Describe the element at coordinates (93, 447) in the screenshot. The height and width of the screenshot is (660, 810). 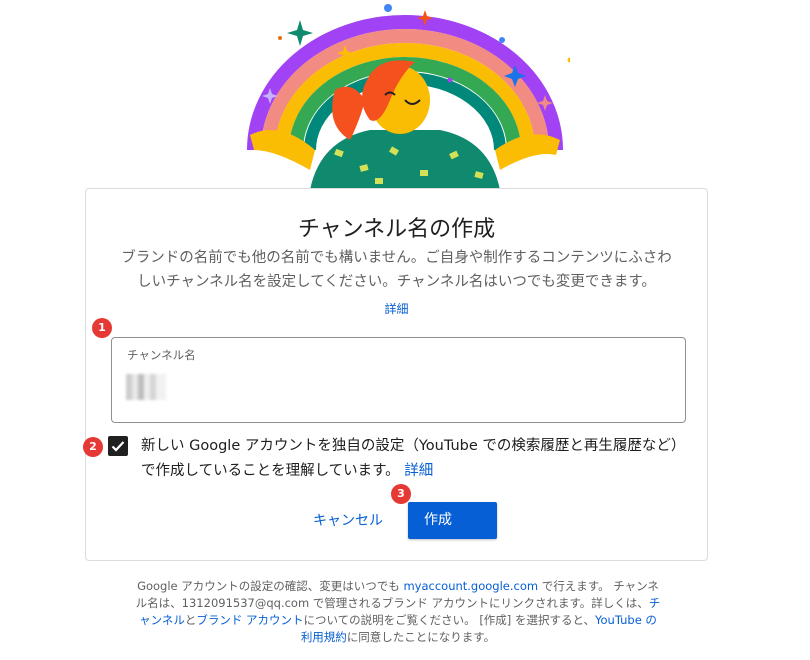
I see `annotation-marker-2: 2` at that location.